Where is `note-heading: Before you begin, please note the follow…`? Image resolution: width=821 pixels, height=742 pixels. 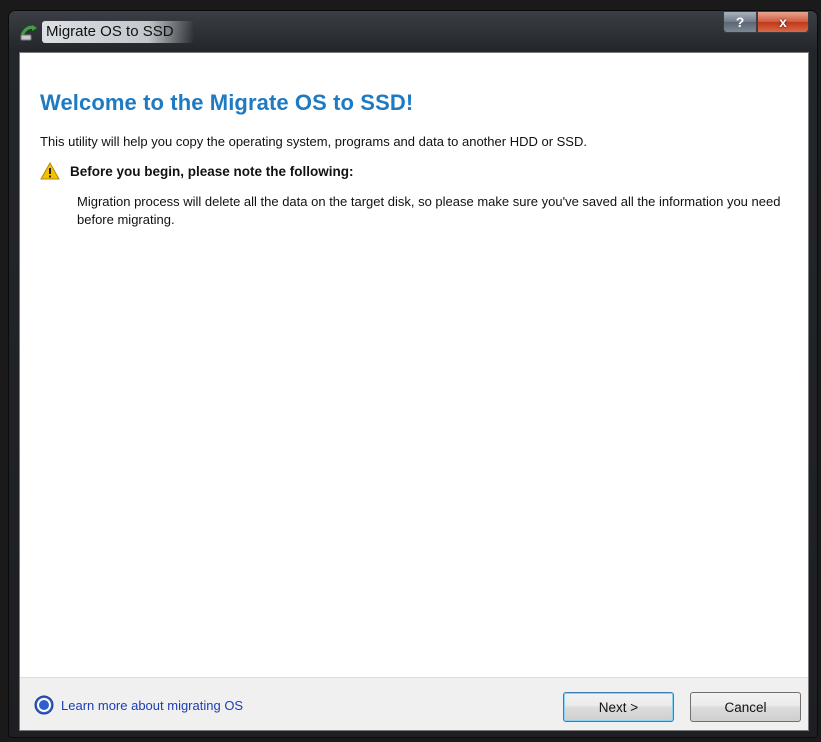
note-heading: Before you begin, please note the follow… is located at coordinates (197, 170).